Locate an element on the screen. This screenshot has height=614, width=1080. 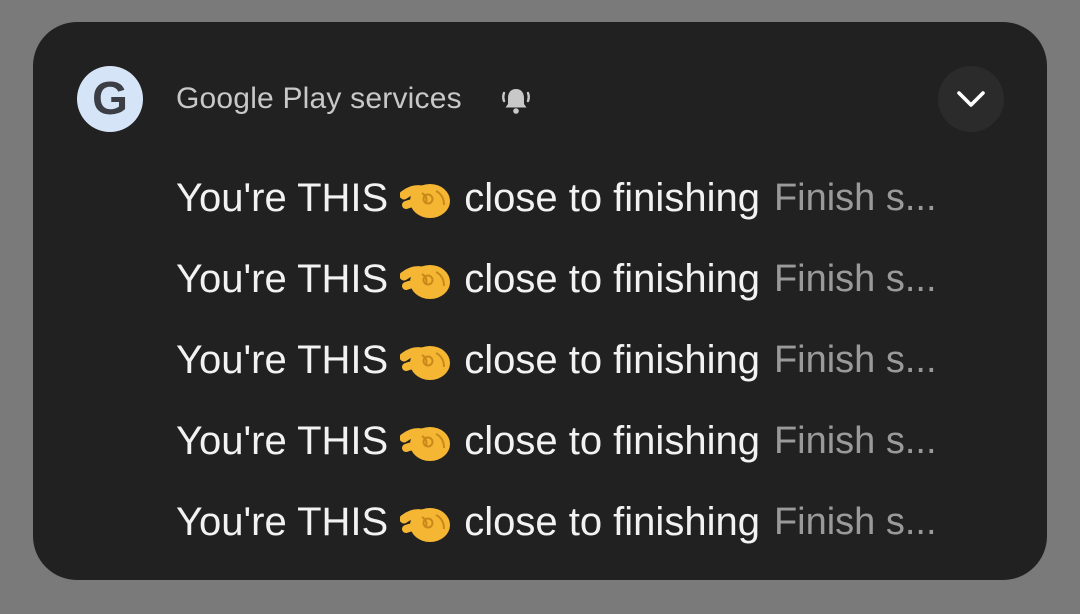
app-icon-letter: G is located at coordinates (110, 98).